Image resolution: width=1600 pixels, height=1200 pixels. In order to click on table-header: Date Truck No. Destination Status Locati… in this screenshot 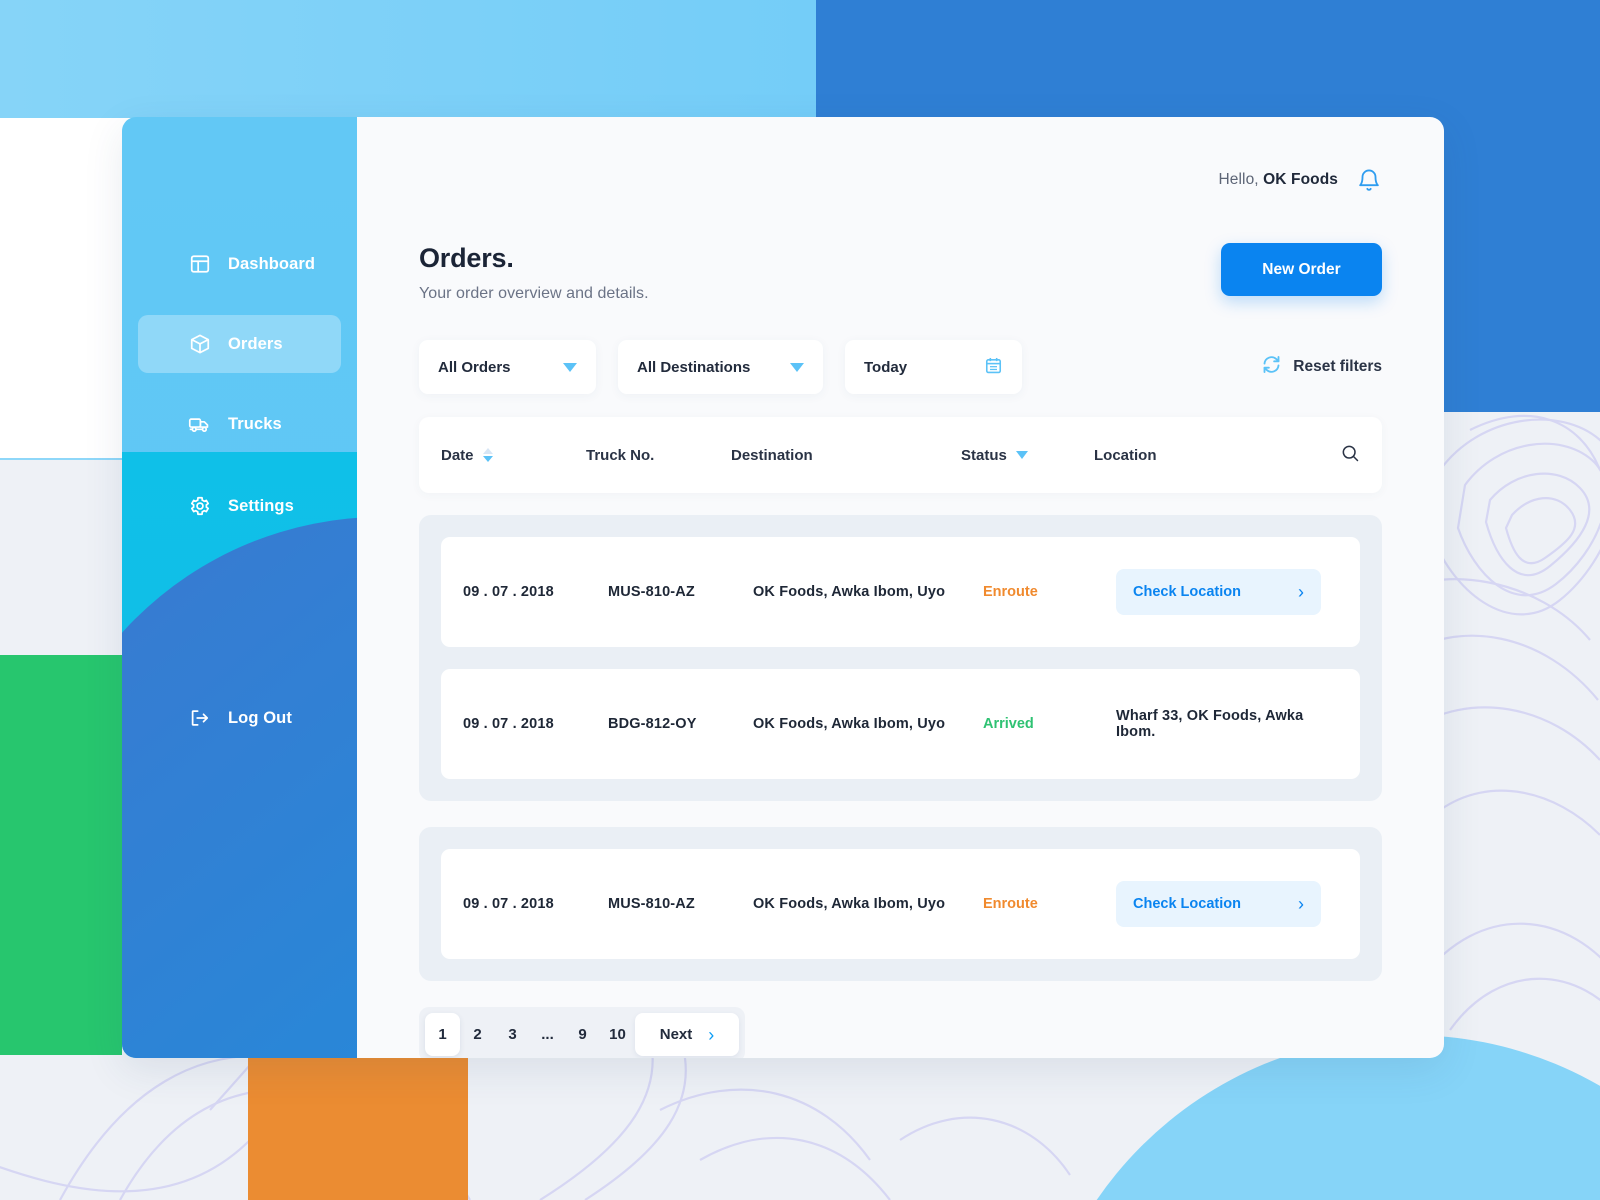, I will do `click(900, 455)`.